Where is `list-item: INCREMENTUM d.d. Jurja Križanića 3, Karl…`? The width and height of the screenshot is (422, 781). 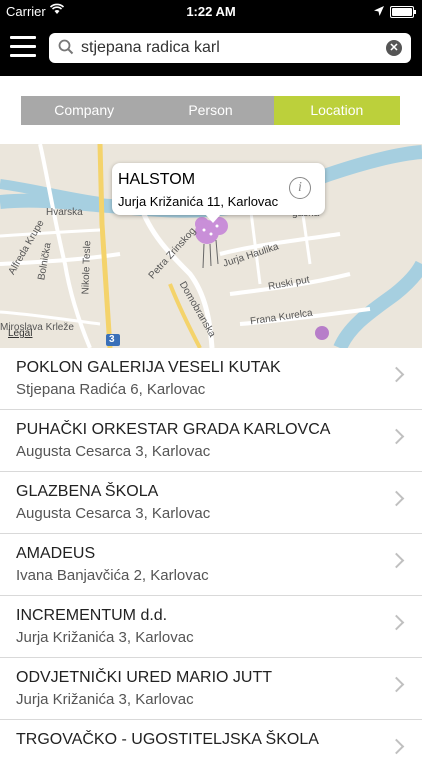
list-item: INCREMENTUM d.d. Jurja Križanića 3, Karl… is located at coordinates (211, 627).